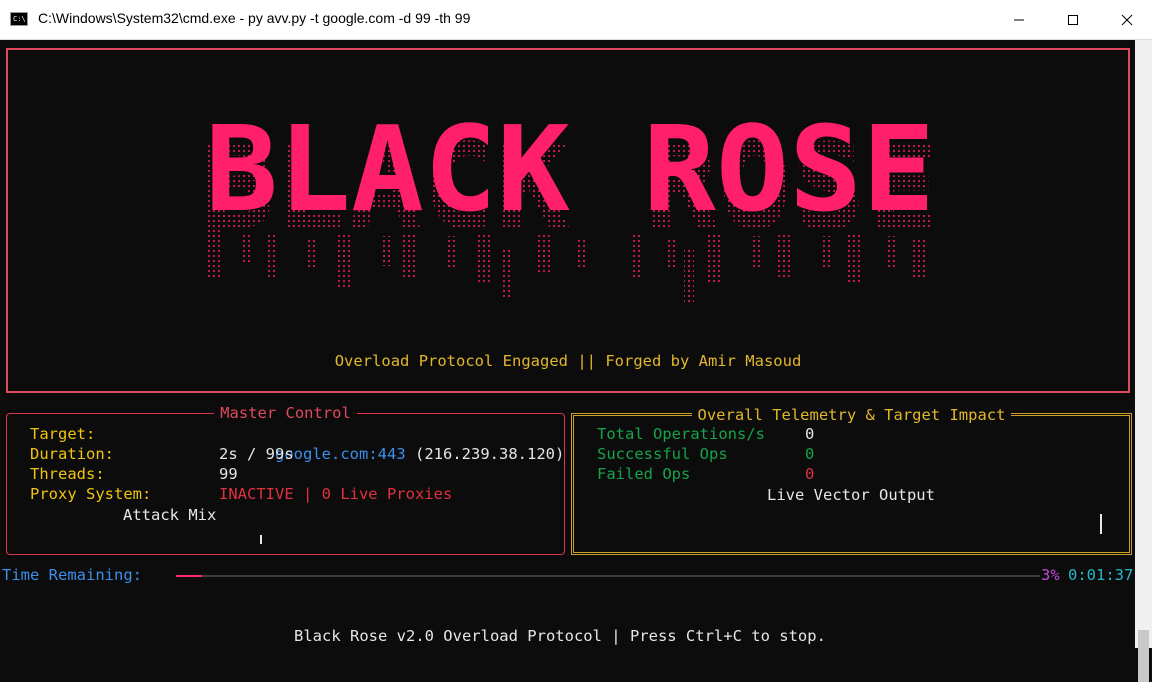 Image resolution: width=1152 pixels, height=682 pixels. I want to click on proxy-value: INACTIVE | 0 Live Proxies, so click(336, 494).